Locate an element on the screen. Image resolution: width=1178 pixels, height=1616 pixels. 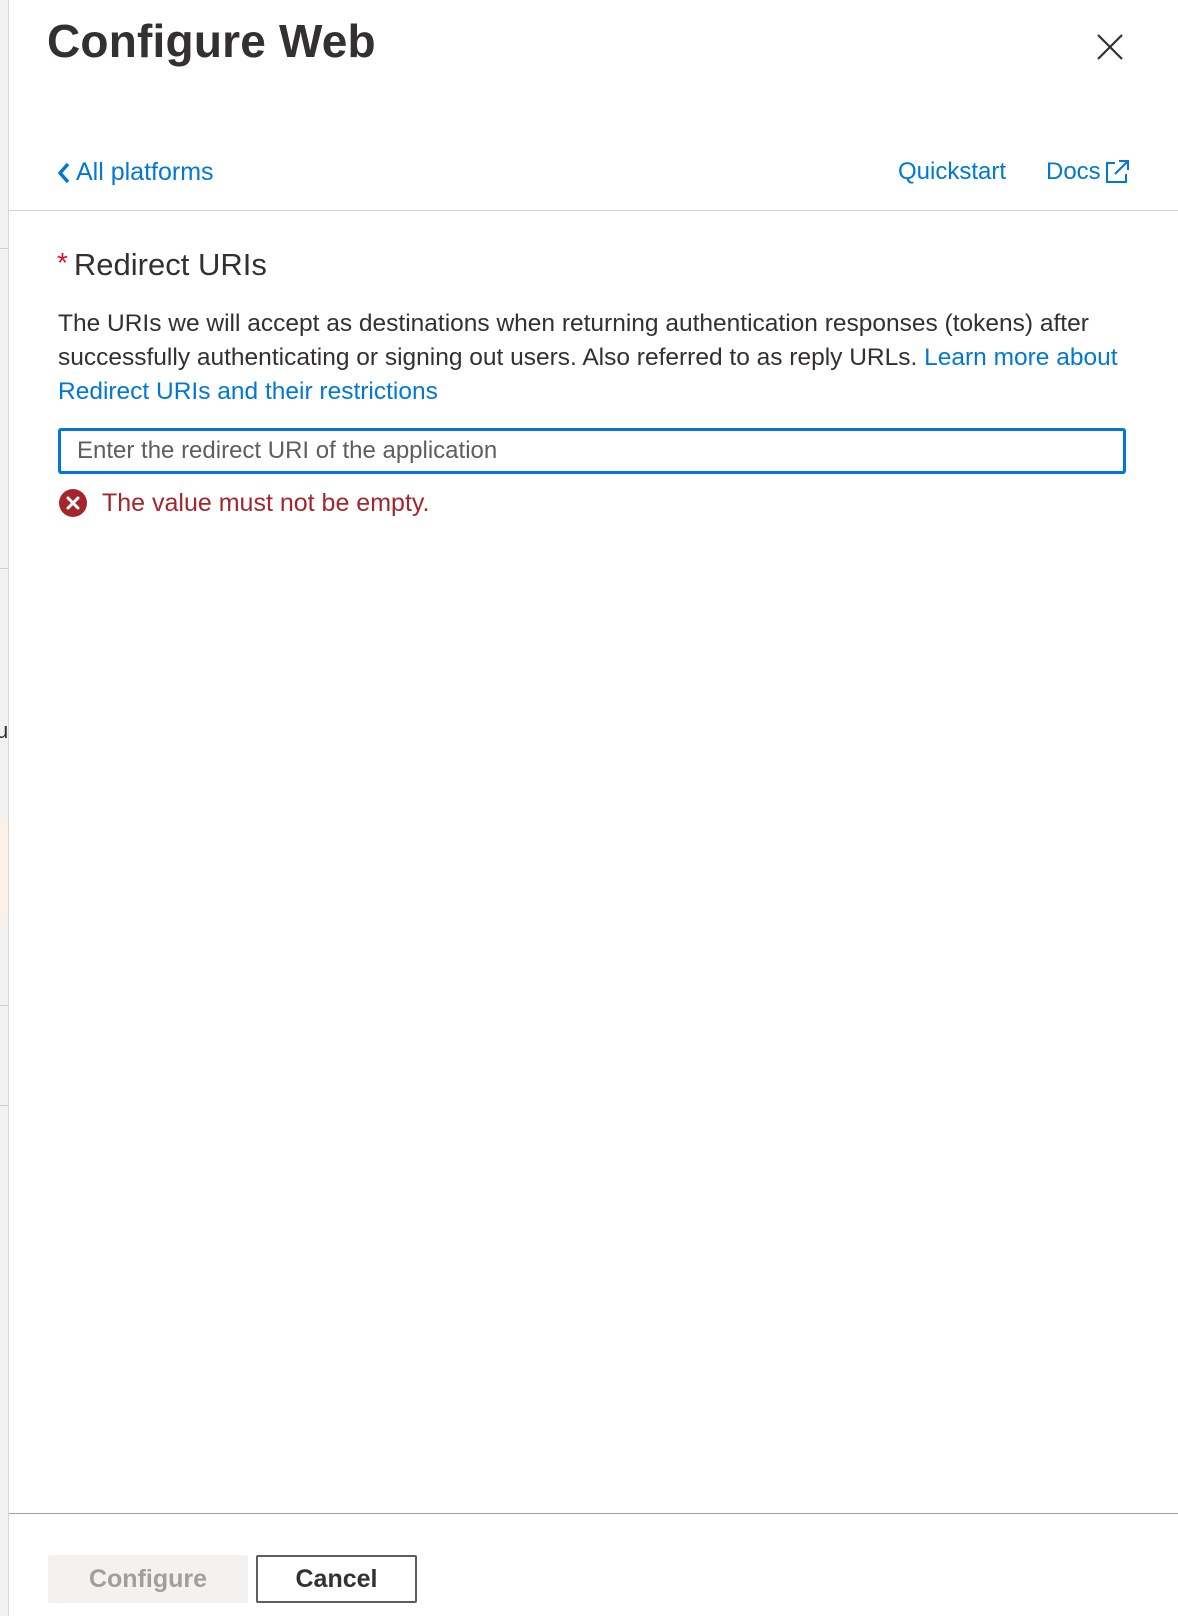
docs-link: Docs is located at coordinates (1088, 172).